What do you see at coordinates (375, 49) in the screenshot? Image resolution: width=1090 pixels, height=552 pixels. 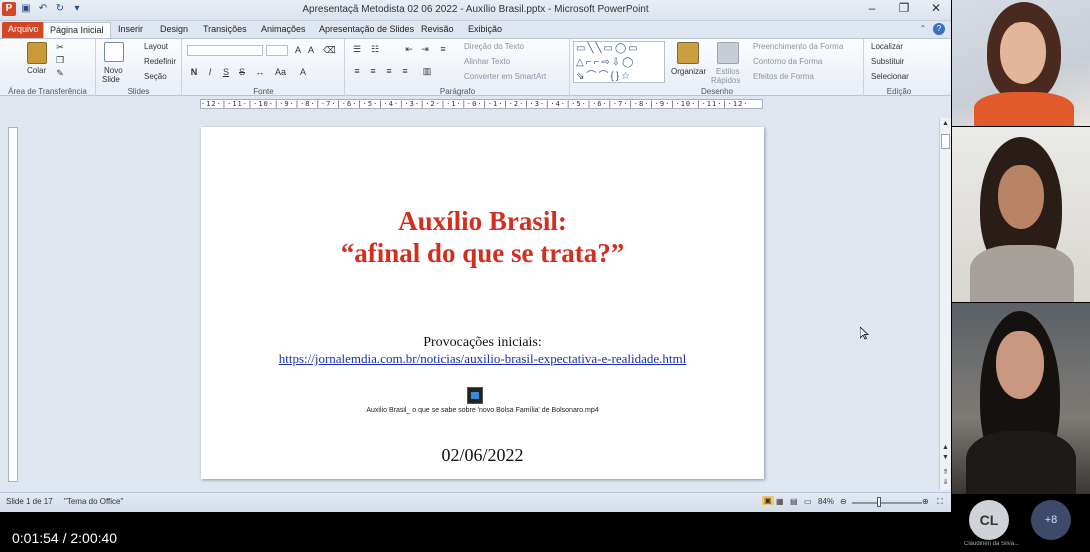 I see `numbering-icon: ☷` at bounding box center [375, 49].